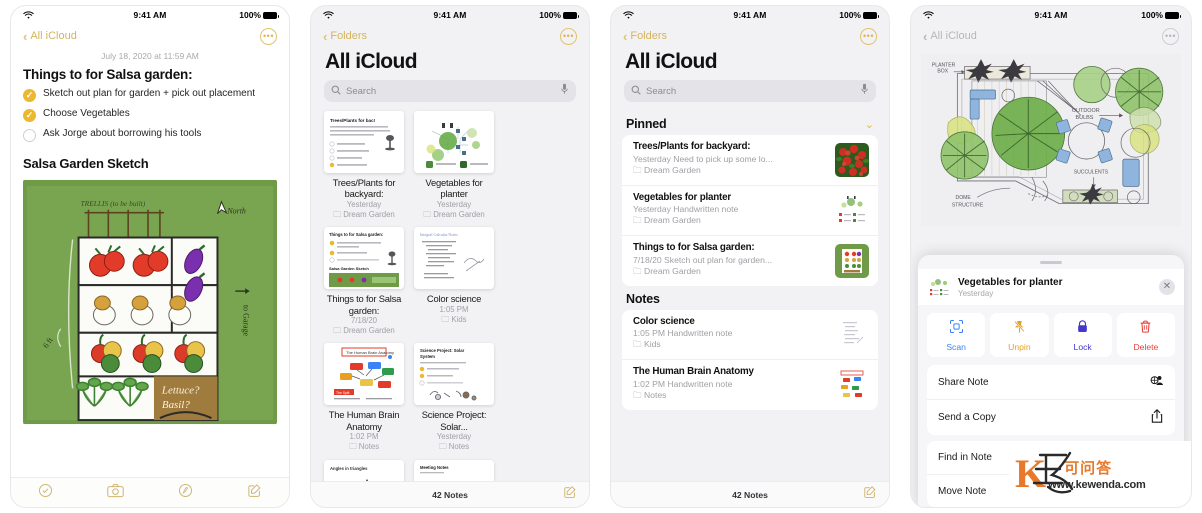 This screenshot has height=513, width=1202. Describe the element at coordinates (1051, 287) in the screenshot. I see `sheet-header: Vegetables for planter Yesterday ✕` at that location.